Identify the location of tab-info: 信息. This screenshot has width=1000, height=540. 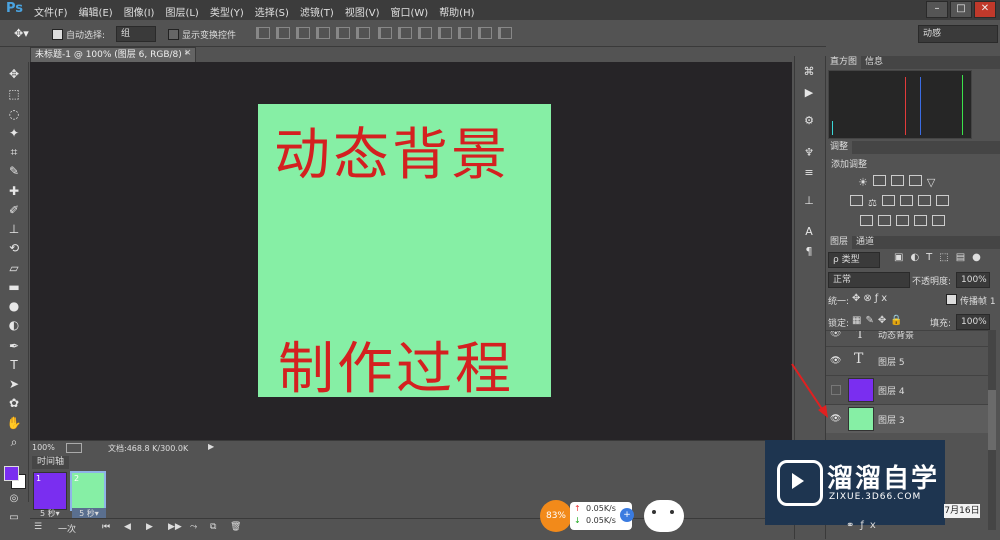
(874, 62).